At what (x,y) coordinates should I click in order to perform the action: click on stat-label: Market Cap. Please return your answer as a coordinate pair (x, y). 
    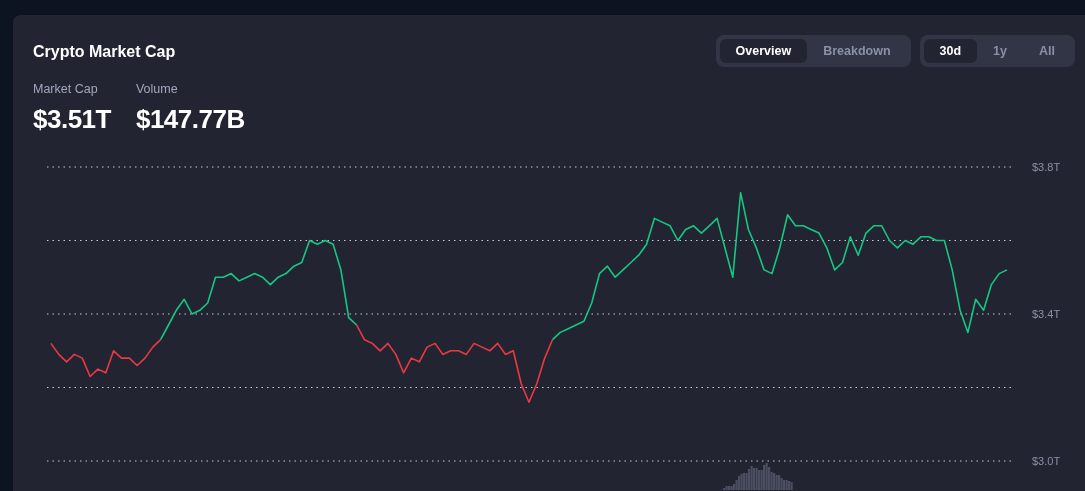
    Looking at the image, I should click on (66, 89).